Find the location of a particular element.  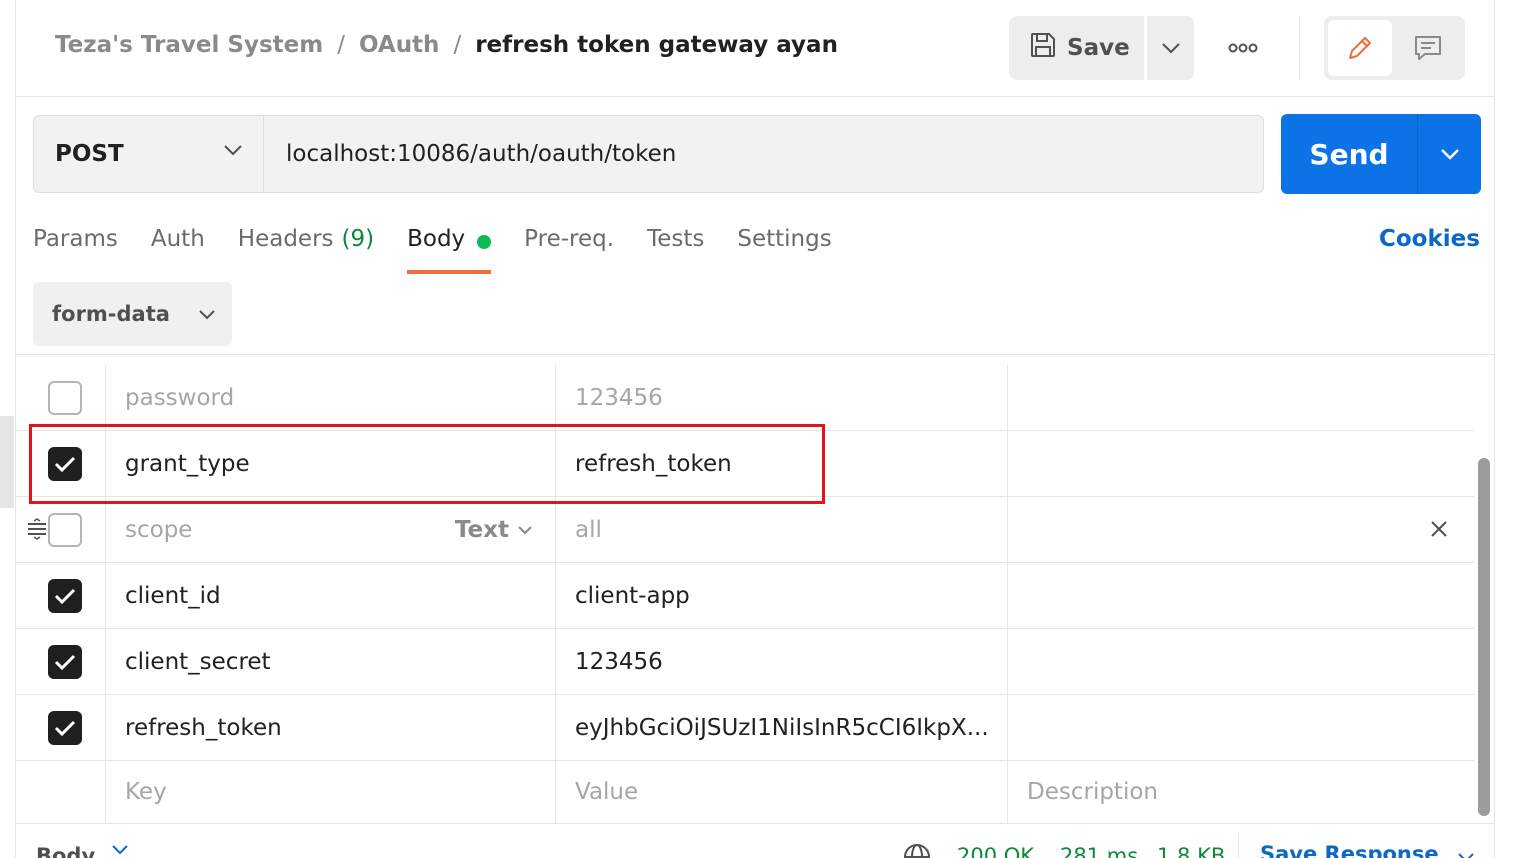

save-icon is located at coordinates (1043, 48).